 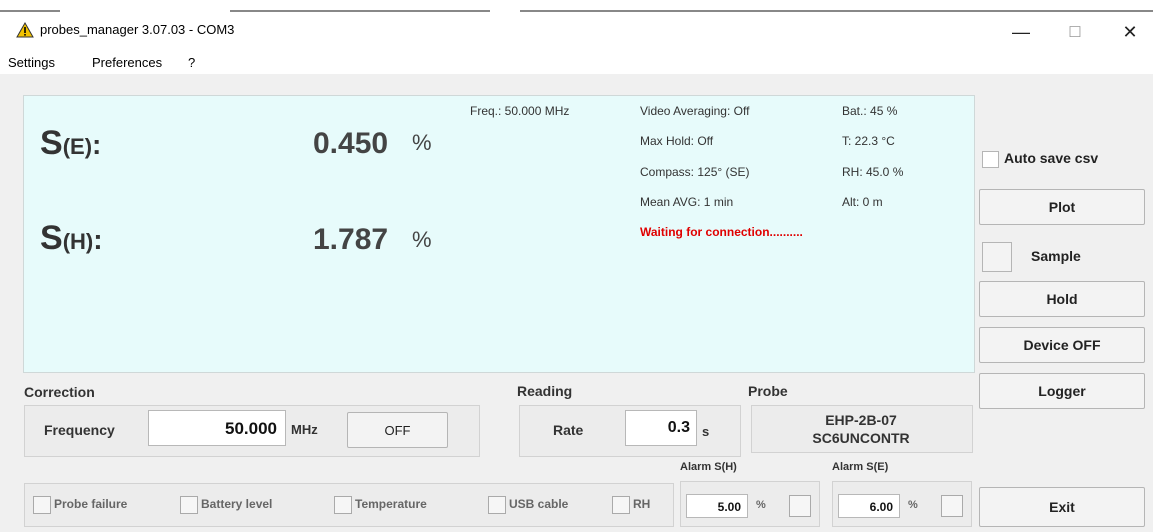 What do you see at coordinates (862, 202) in the screenshot?
I see `altitude-readout: Alt: 0 m` at bounding box center [862, 202].